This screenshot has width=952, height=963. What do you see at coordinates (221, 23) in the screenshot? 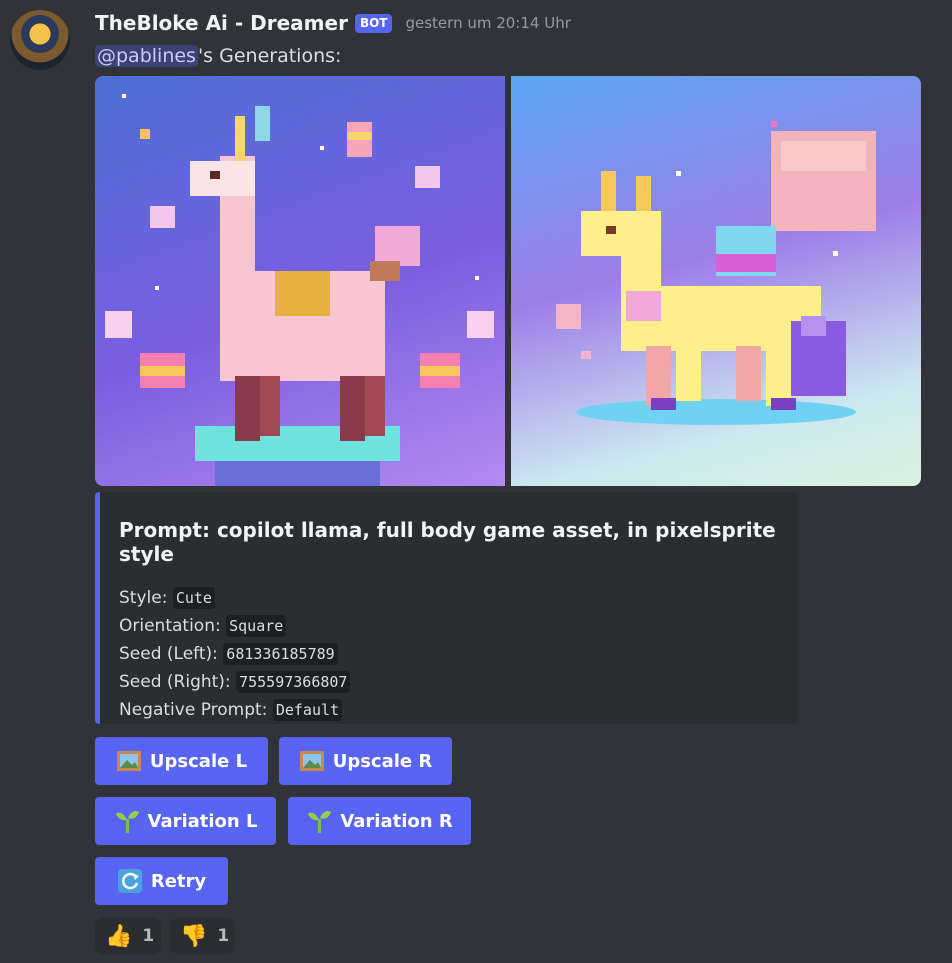
I see `username: TheBloke Ai - Dreamer` at bounding box center [221, 23].